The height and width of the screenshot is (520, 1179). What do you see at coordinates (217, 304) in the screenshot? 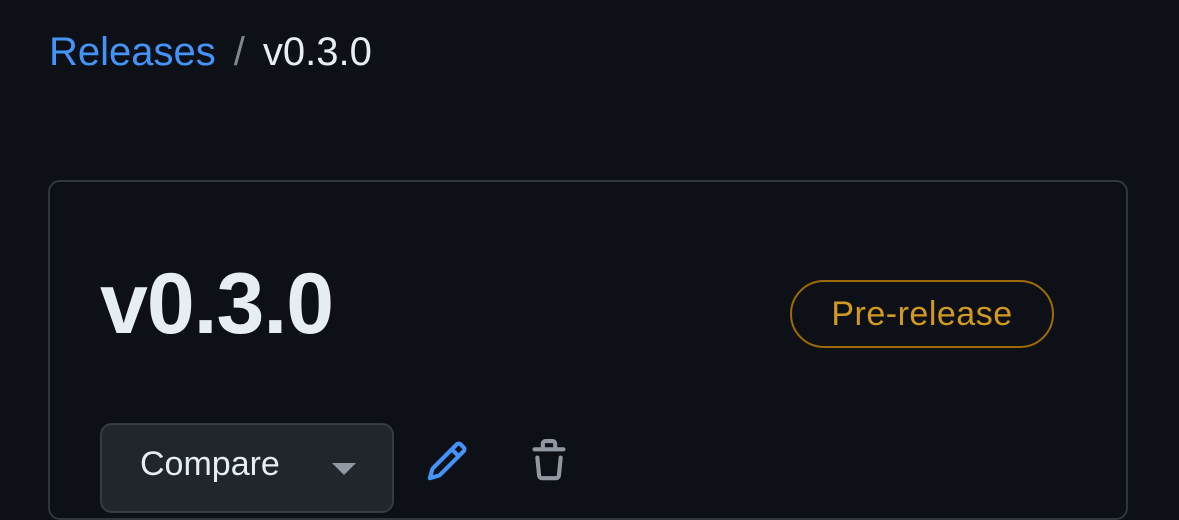
I see `release-title: v0.3.0` at bounding box center [217, 304].